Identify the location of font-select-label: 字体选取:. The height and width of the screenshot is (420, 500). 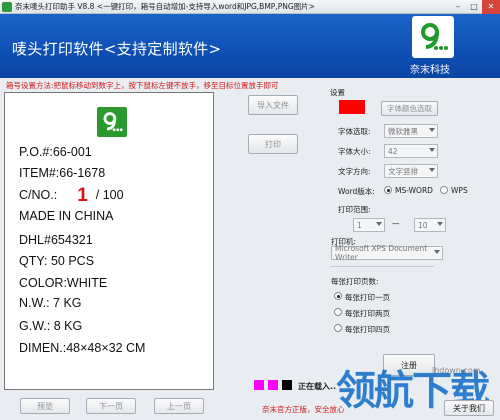
(354, 131).